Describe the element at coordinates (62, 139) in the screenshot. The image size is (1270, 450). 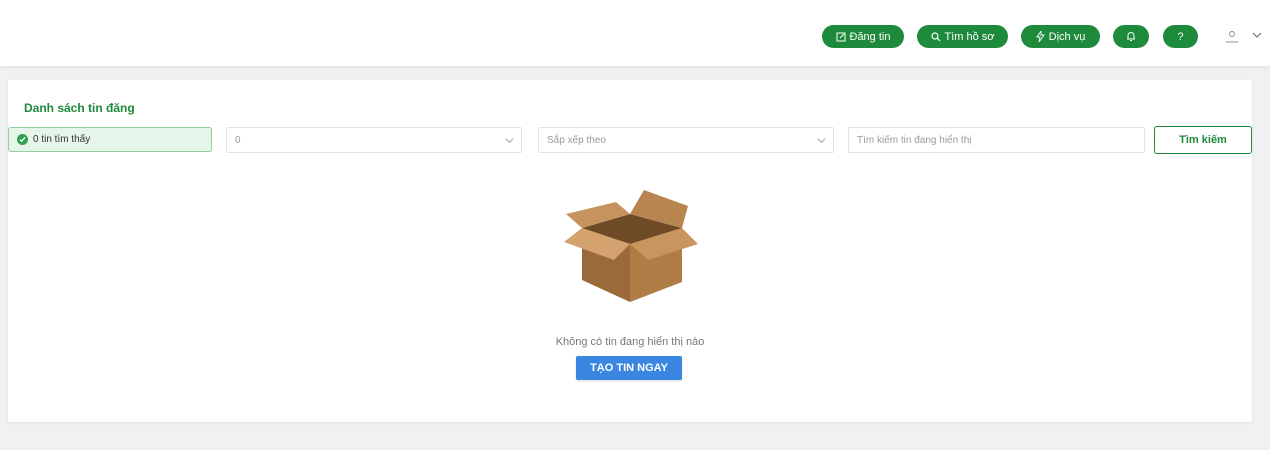
I see `results-count-text: 0 tin tìm thấy` at that location.